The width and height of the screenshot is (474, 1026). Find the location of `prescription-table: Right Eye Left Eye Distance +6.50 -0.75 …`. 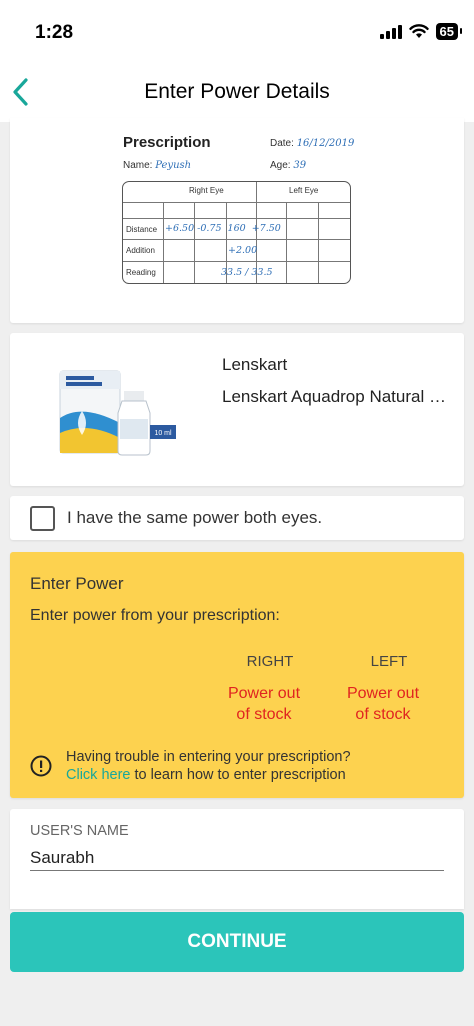

prescription-table: Right Eye Left Eye Distance +6.50 -0.75 … is located at coordinates (236, 232).